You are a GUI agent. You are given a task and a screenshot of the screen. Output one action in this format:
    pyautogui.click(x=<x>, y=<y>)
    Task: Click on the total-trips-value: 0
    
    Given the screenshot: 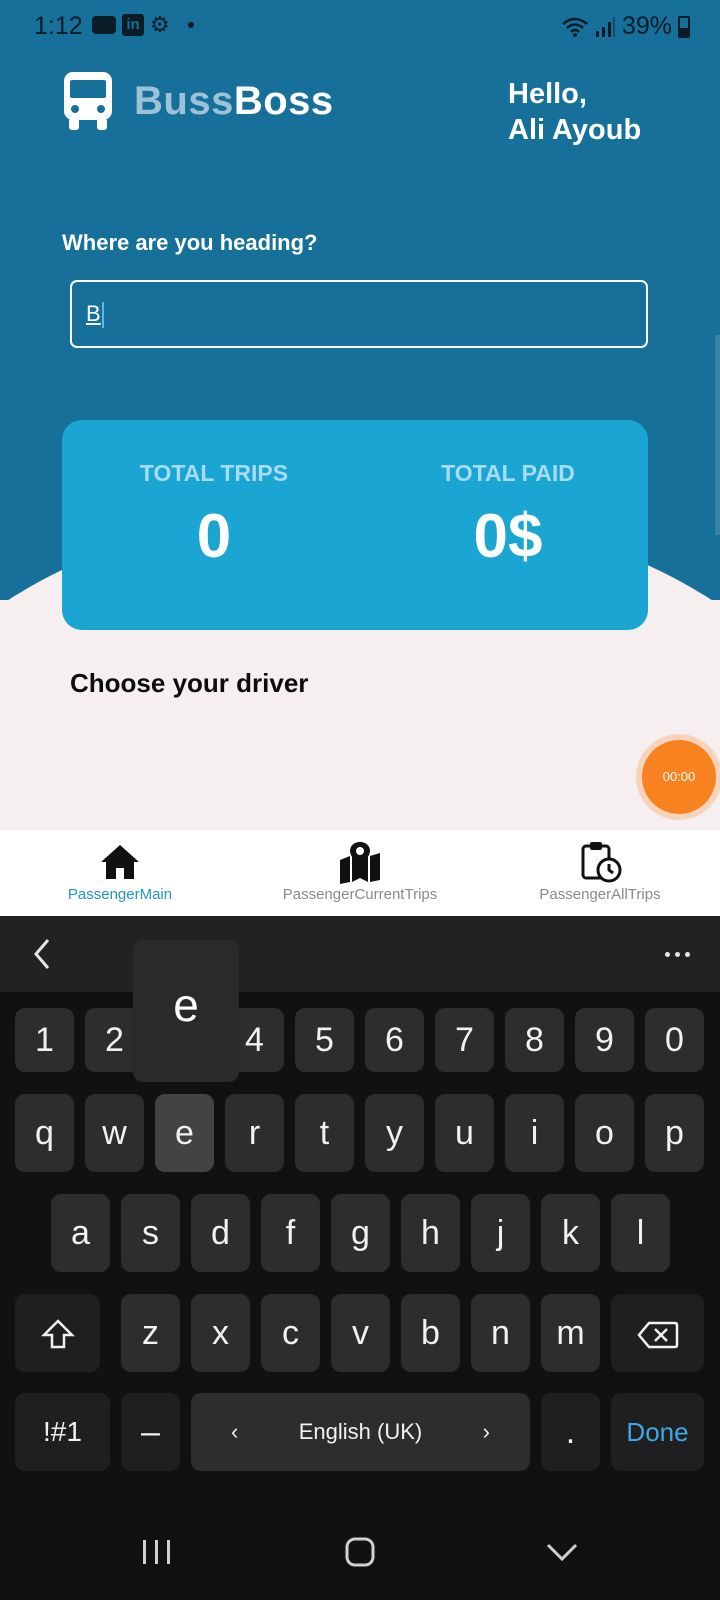 What is the action you would take?
    pyautogui.click(x=214, y=536)
    